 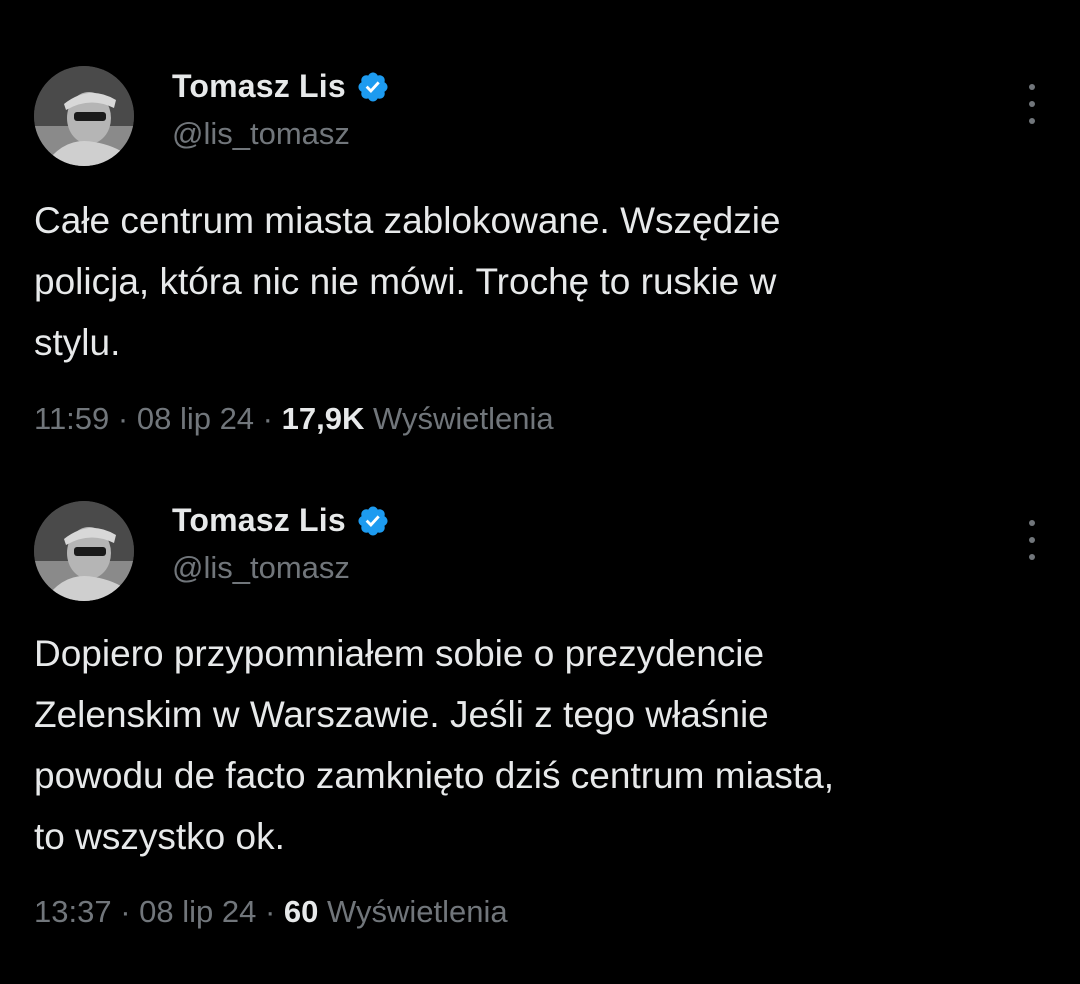 What do you see at coordinates (301, 911) in the screenshot?
I see `views-count: 60` at bounding box center [301, 911].